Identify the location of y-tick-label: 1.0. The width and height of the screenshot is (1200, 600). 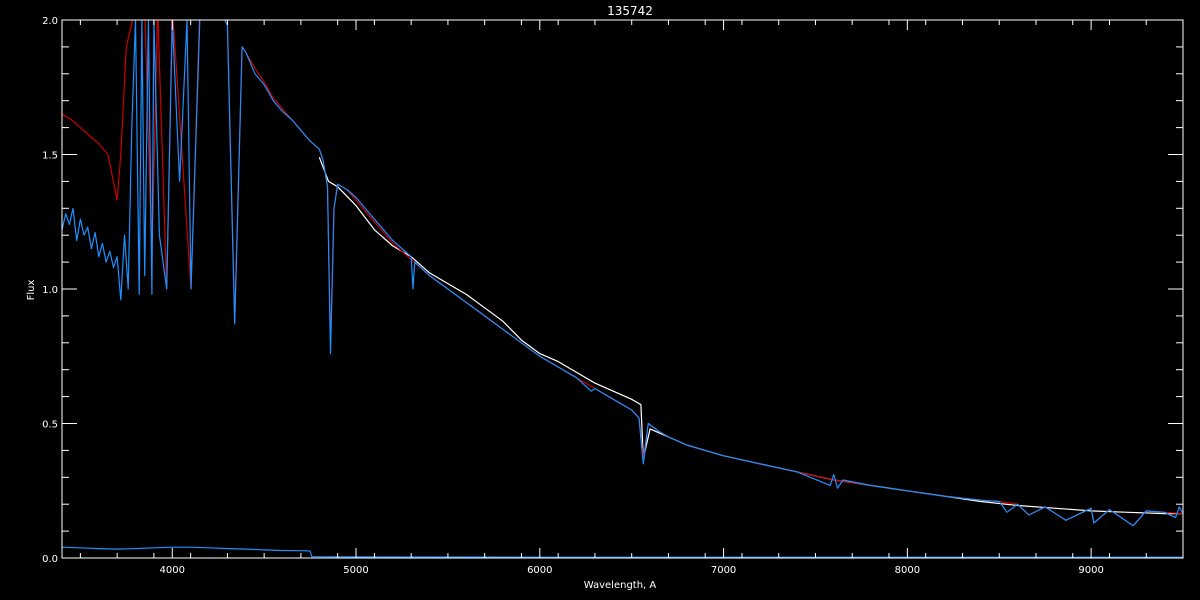
(50, 290).